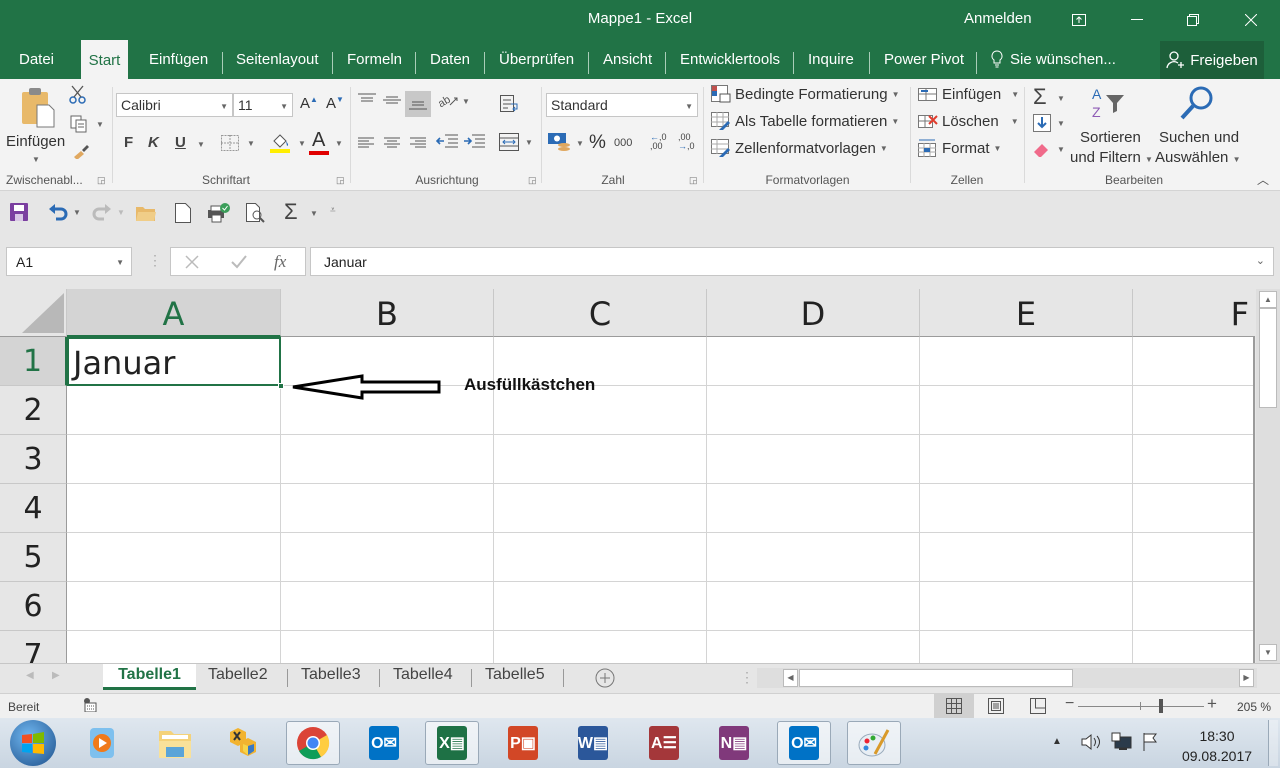 The image size is (1280, 768). What do you see at coordinates (238, 677) in the screenshot?
I see `sheet-tab-tabelle2: Tabelle2` at bounding box center [238, 677].